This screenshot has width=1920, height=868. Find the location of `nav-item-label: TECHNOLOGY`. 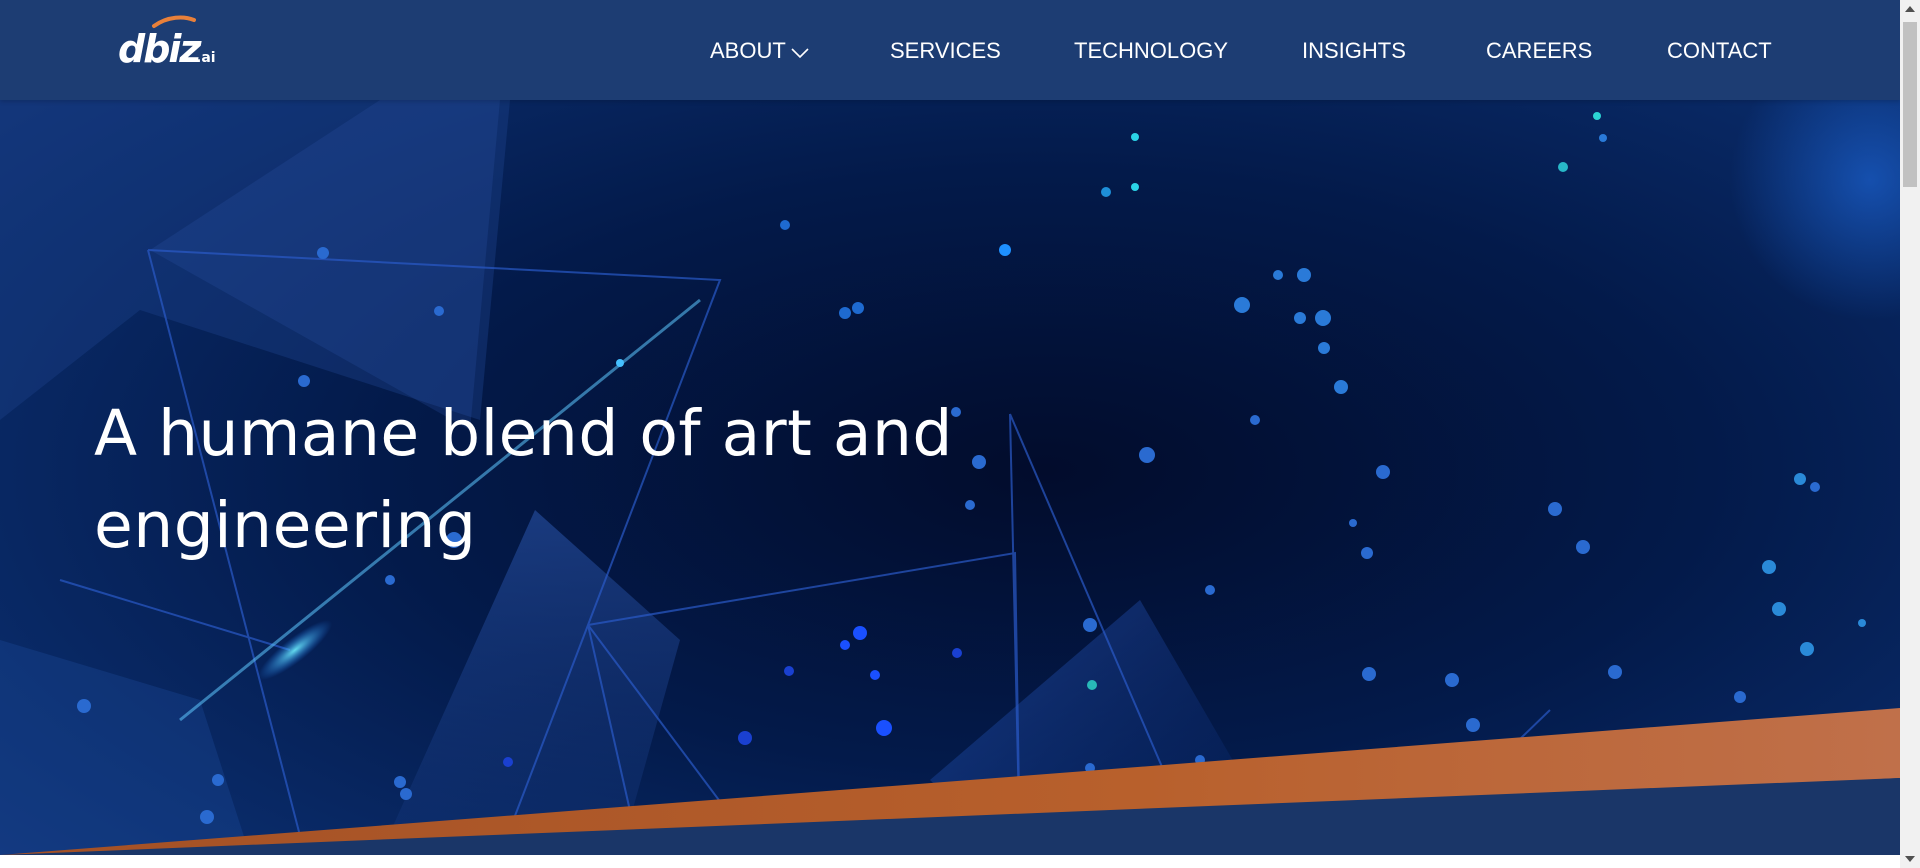

nav-item-label: TECHNOLOGY is located at coordinates (1151, 50).